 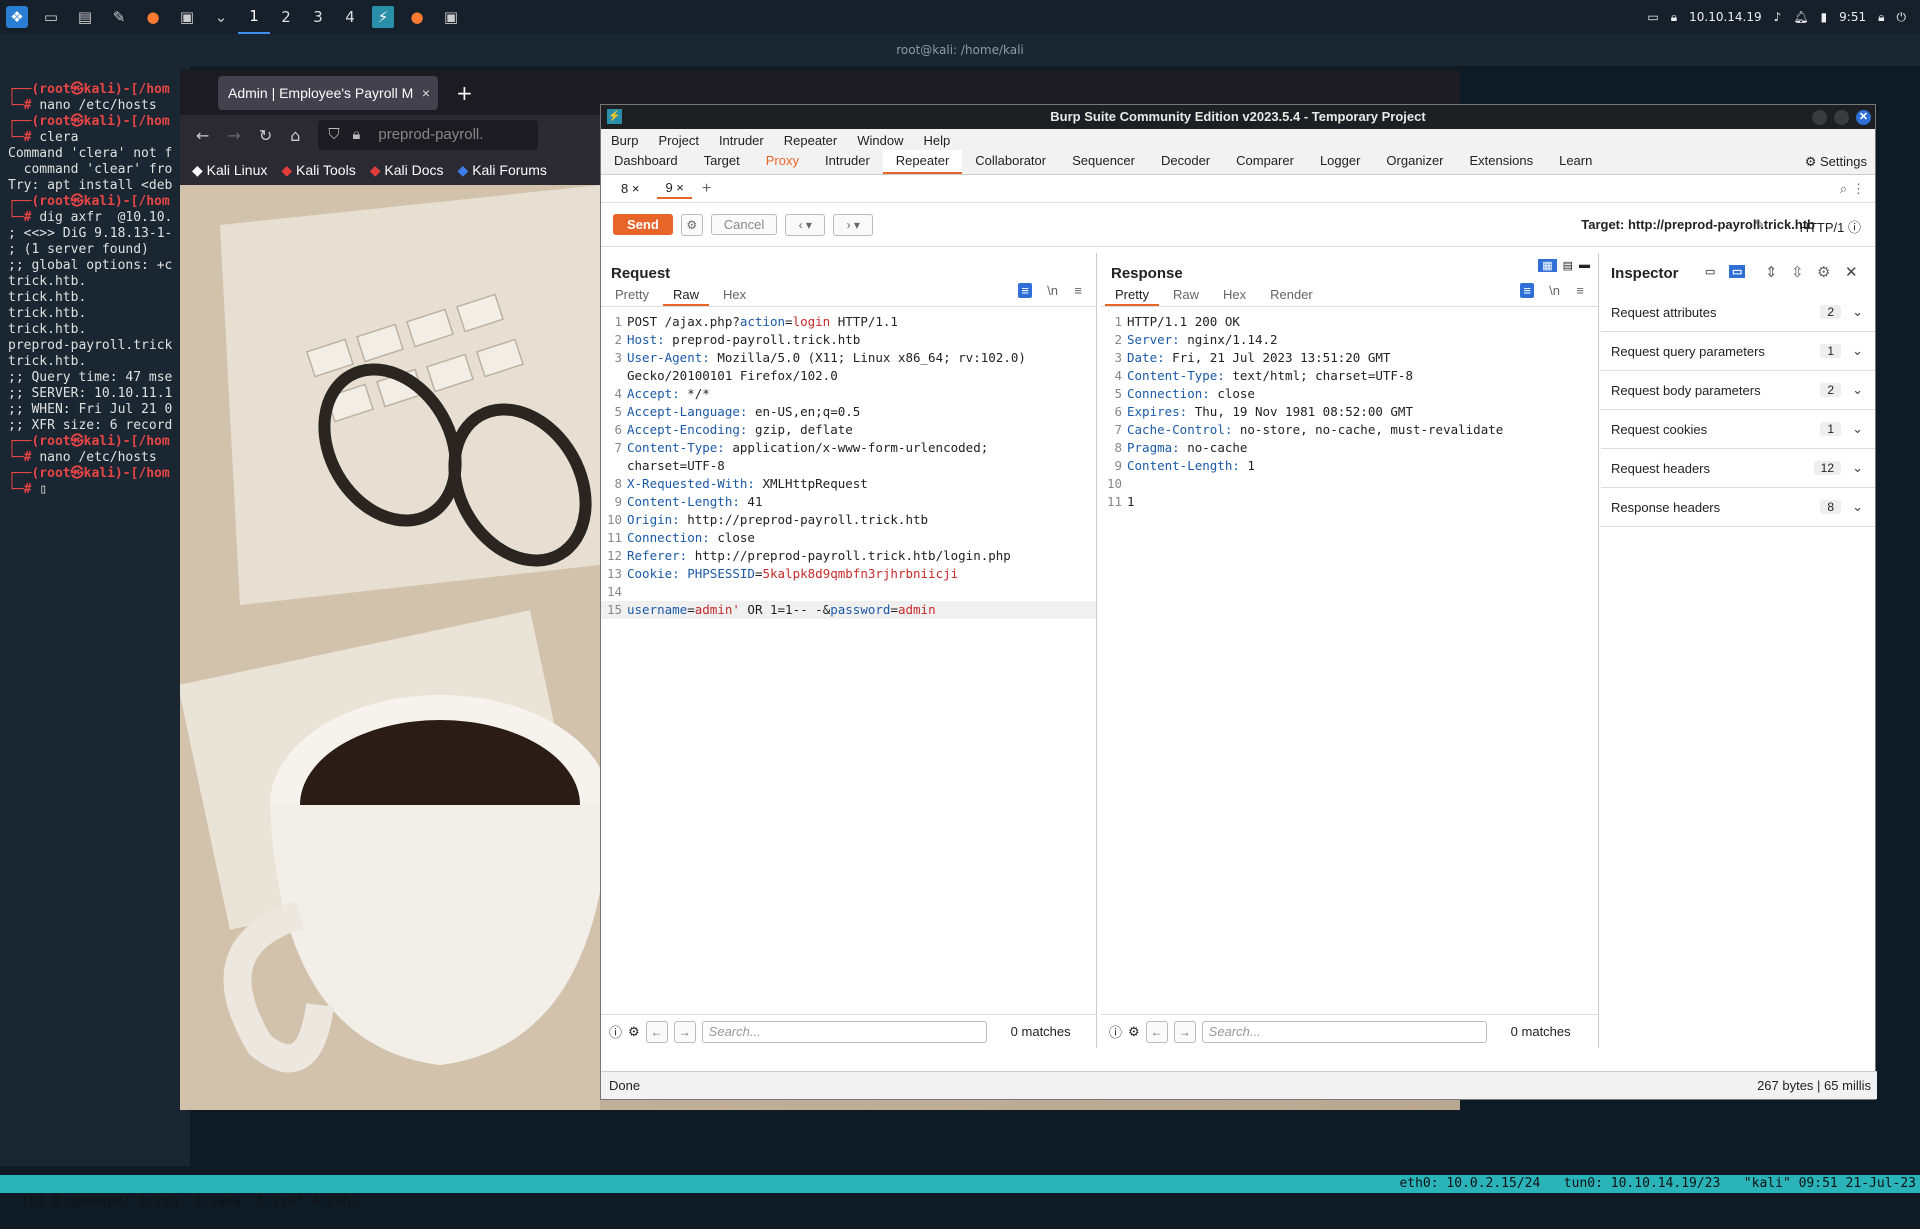 I want to click on desktop-icon: ▭, so click(x=51, y=17).